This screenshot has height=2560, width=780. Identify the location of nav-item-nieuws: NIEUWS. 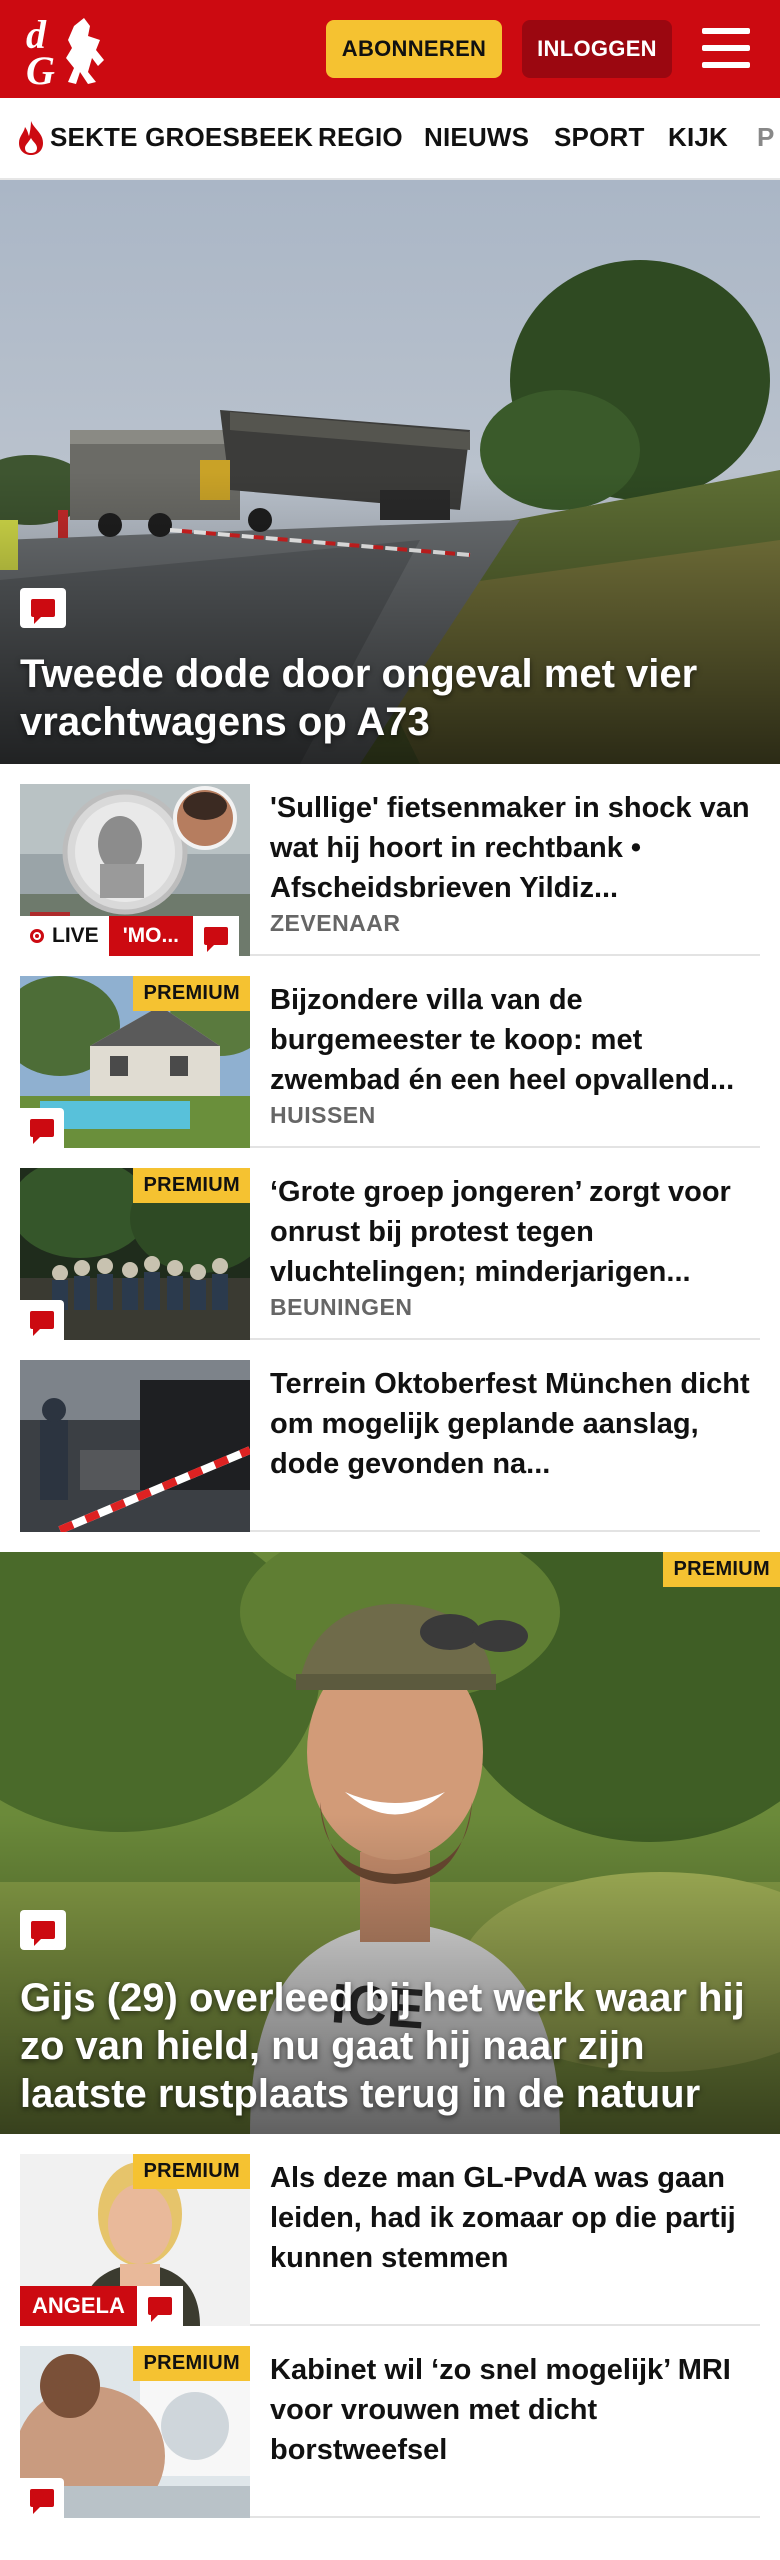
(476, 137).